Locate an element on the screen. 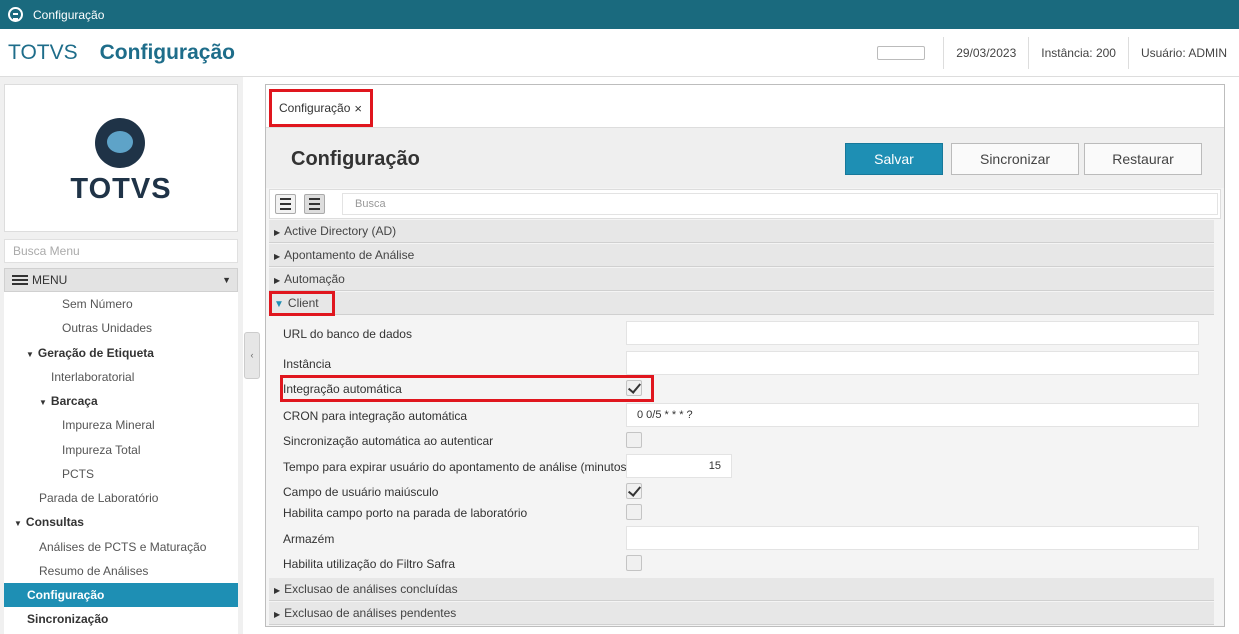 This screenshot has height=634, width=1239. view-toolbar: Busca is located at coordinates (745, 204).